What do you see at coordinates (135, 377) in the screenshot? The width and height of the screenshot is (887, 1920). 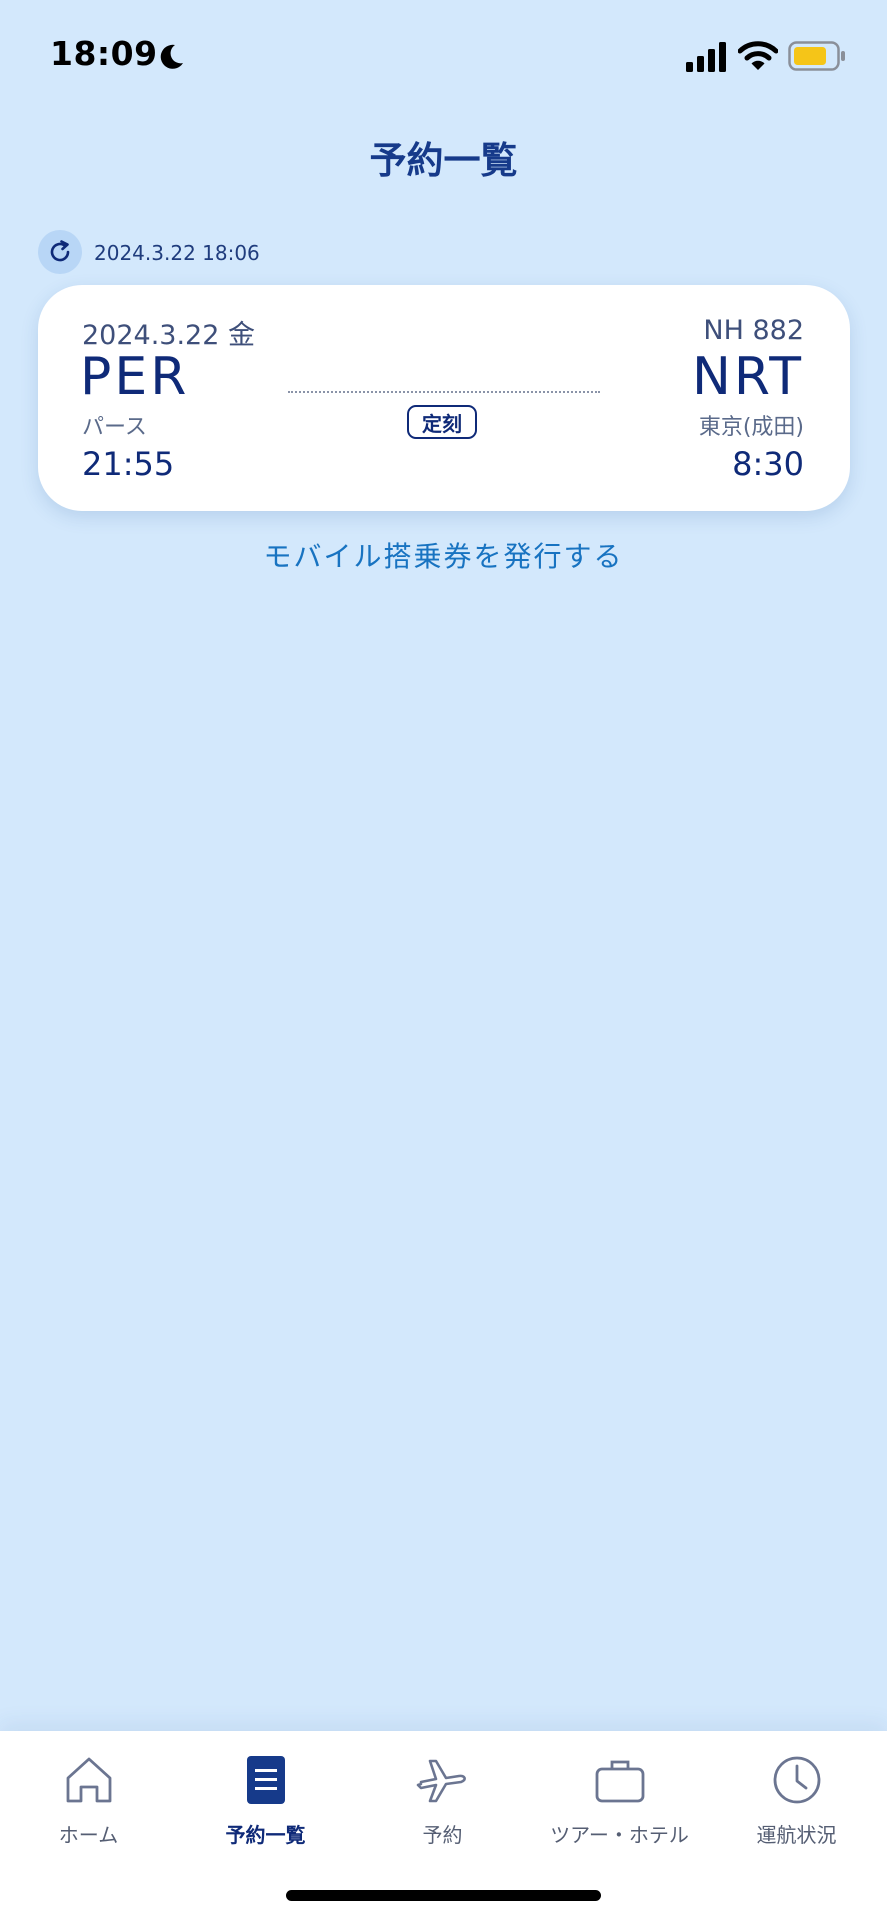 I see `departure-airport-code: PER` at bounding box center [135, 377].